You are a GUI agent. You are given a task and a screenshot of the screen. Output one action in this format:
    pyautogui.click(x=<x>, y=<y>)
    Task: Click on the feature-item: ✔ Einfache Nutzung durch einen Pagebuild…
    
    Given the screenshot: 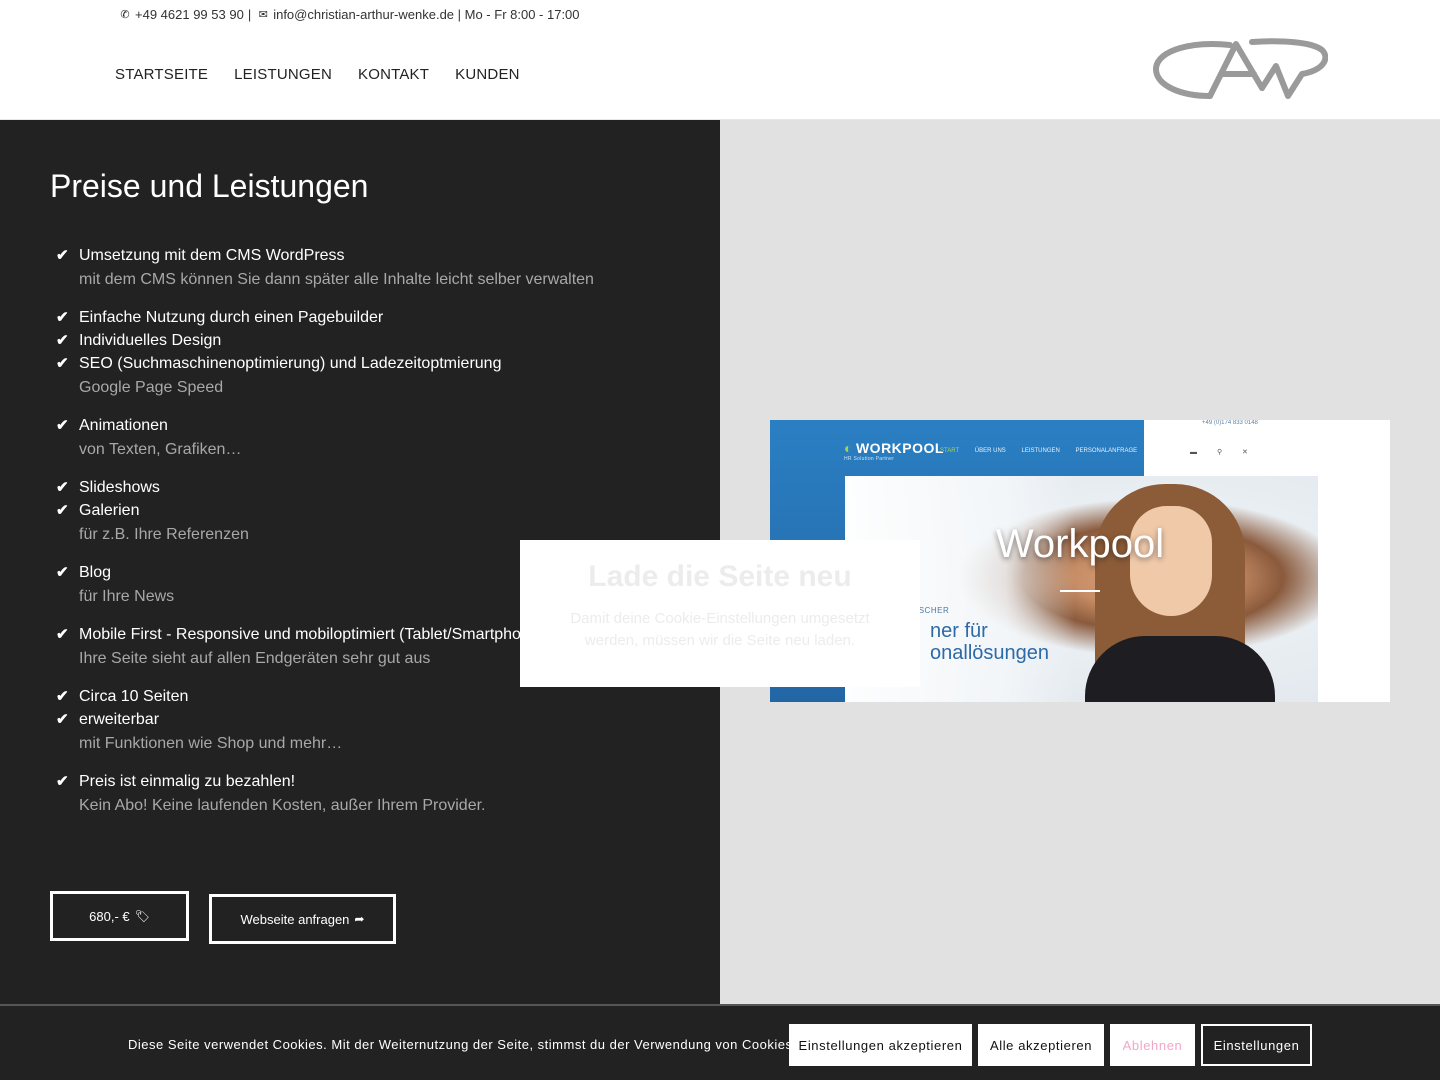 What is the action you would take?
    pyautogui.click(x=376, y=317)
    